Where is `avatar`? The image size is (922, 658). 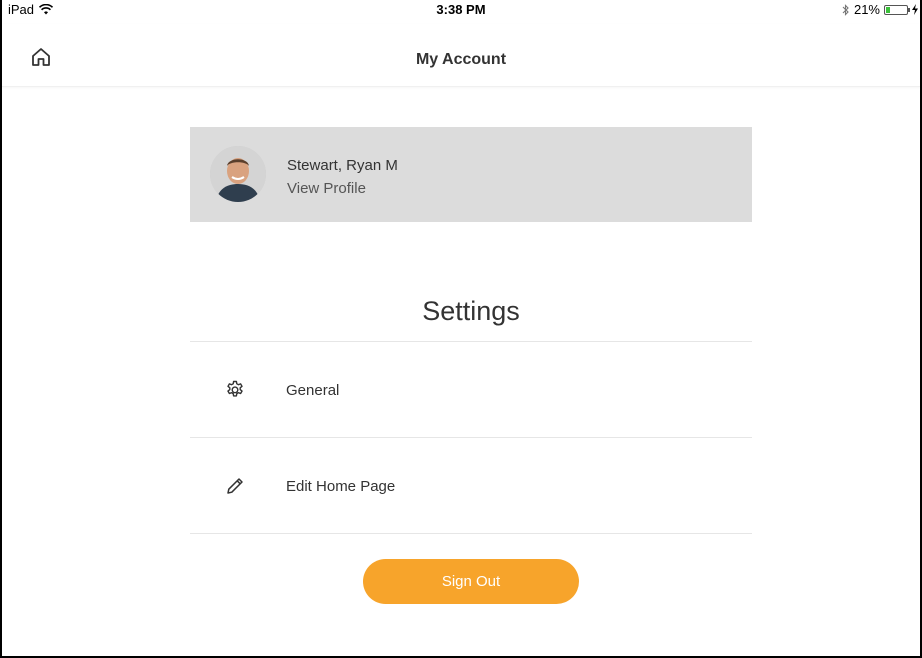
avatar is located at coordinates (238, 174).